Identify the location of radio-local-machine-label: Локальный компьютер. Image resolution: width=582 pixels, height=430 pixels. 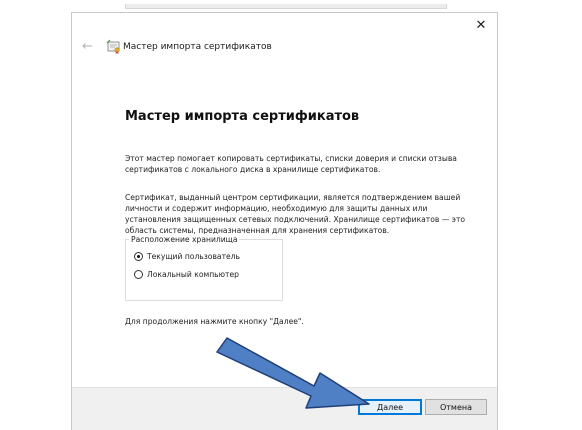
(193, 274).